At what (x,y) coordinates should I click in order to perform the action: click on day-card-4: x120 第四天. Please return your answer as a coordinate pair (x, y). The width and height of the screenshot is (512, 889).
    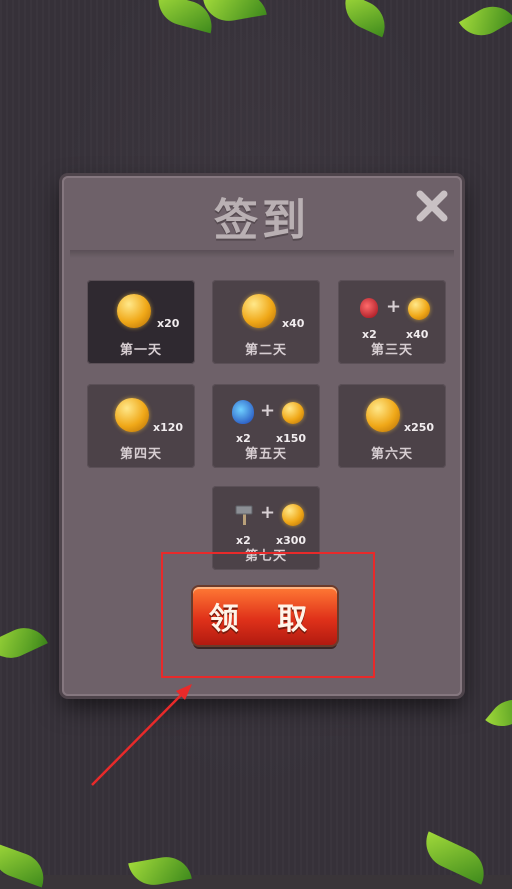
    Looking at the image, I should click on (141, 426).